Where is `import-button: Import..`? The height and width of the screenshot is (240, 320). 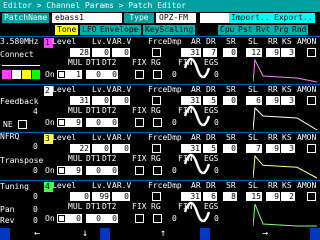 import-button: Import.. is located at coordinates (250, 18).